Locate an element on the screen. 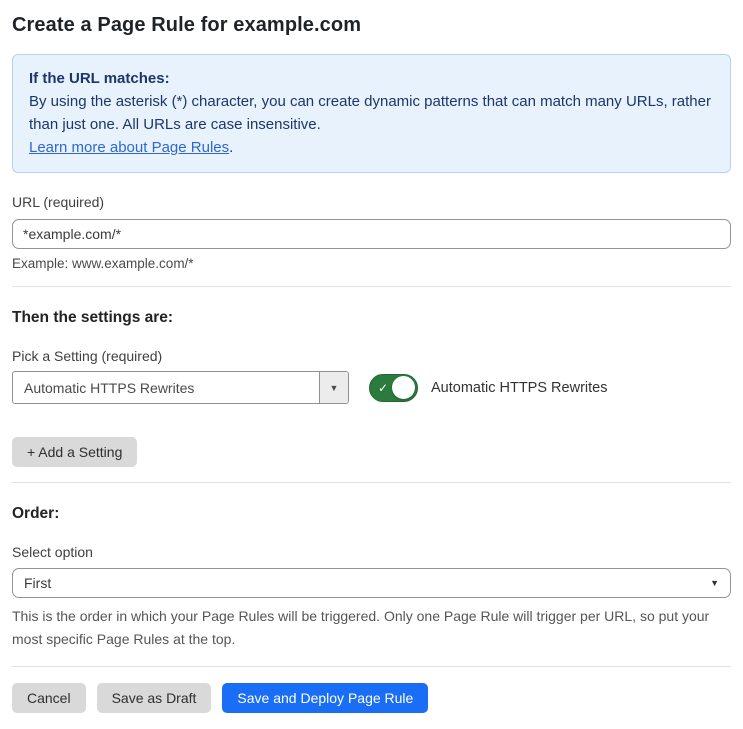 The height and width of the screenshot is (729, 743). url-input is located at coordinates (371, 234).